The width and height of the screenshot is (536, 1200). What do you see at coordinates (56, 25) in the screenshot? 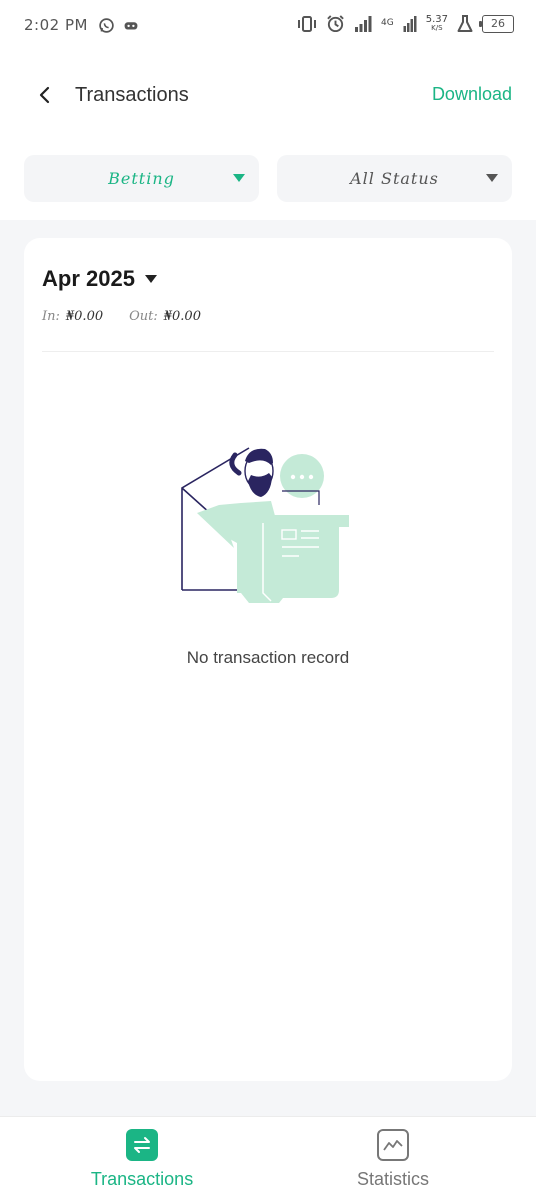
I see `status-time: 2:02 PM` at bounding box center [56, 25].